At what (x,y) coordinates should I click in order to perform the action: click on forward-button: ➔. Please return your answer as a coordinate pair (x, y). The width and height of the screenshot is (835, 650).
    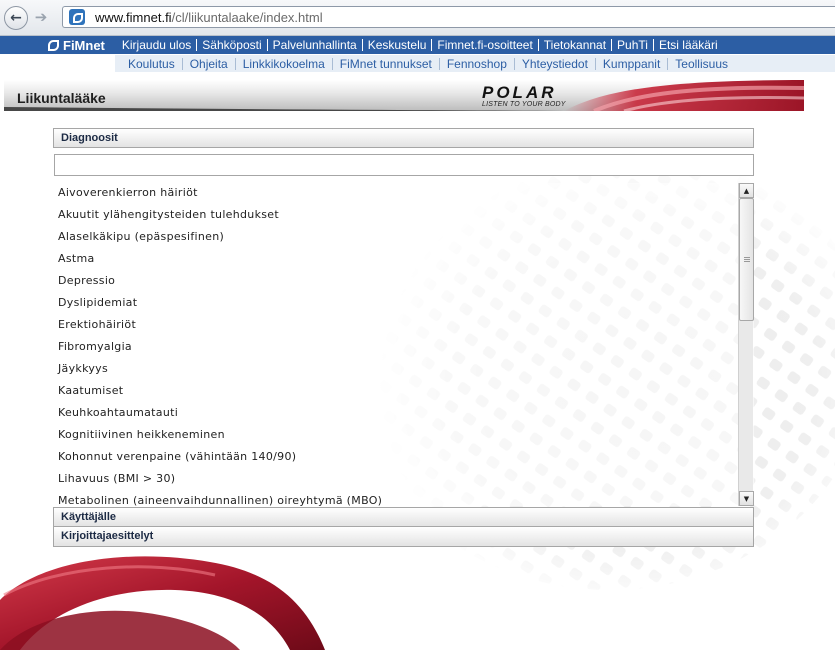
    Looking at the image, I should click on (41, 17).